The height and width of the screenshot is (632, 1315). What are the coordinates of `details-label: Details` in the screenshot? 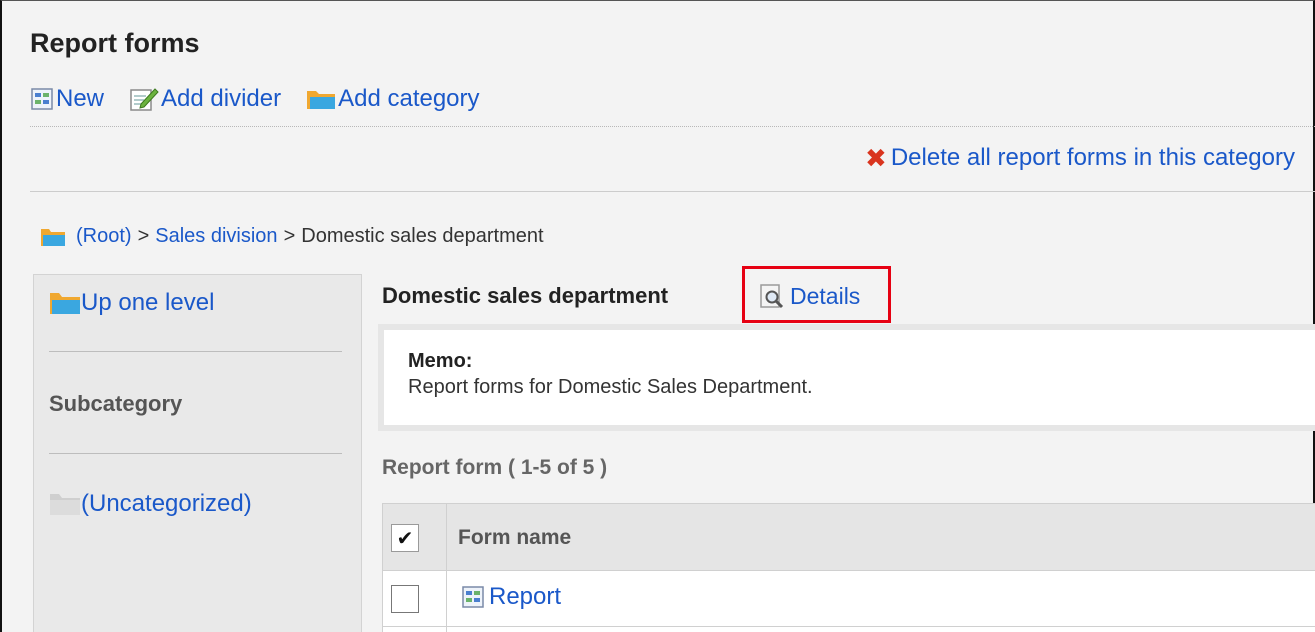 It's located at (825, 295).